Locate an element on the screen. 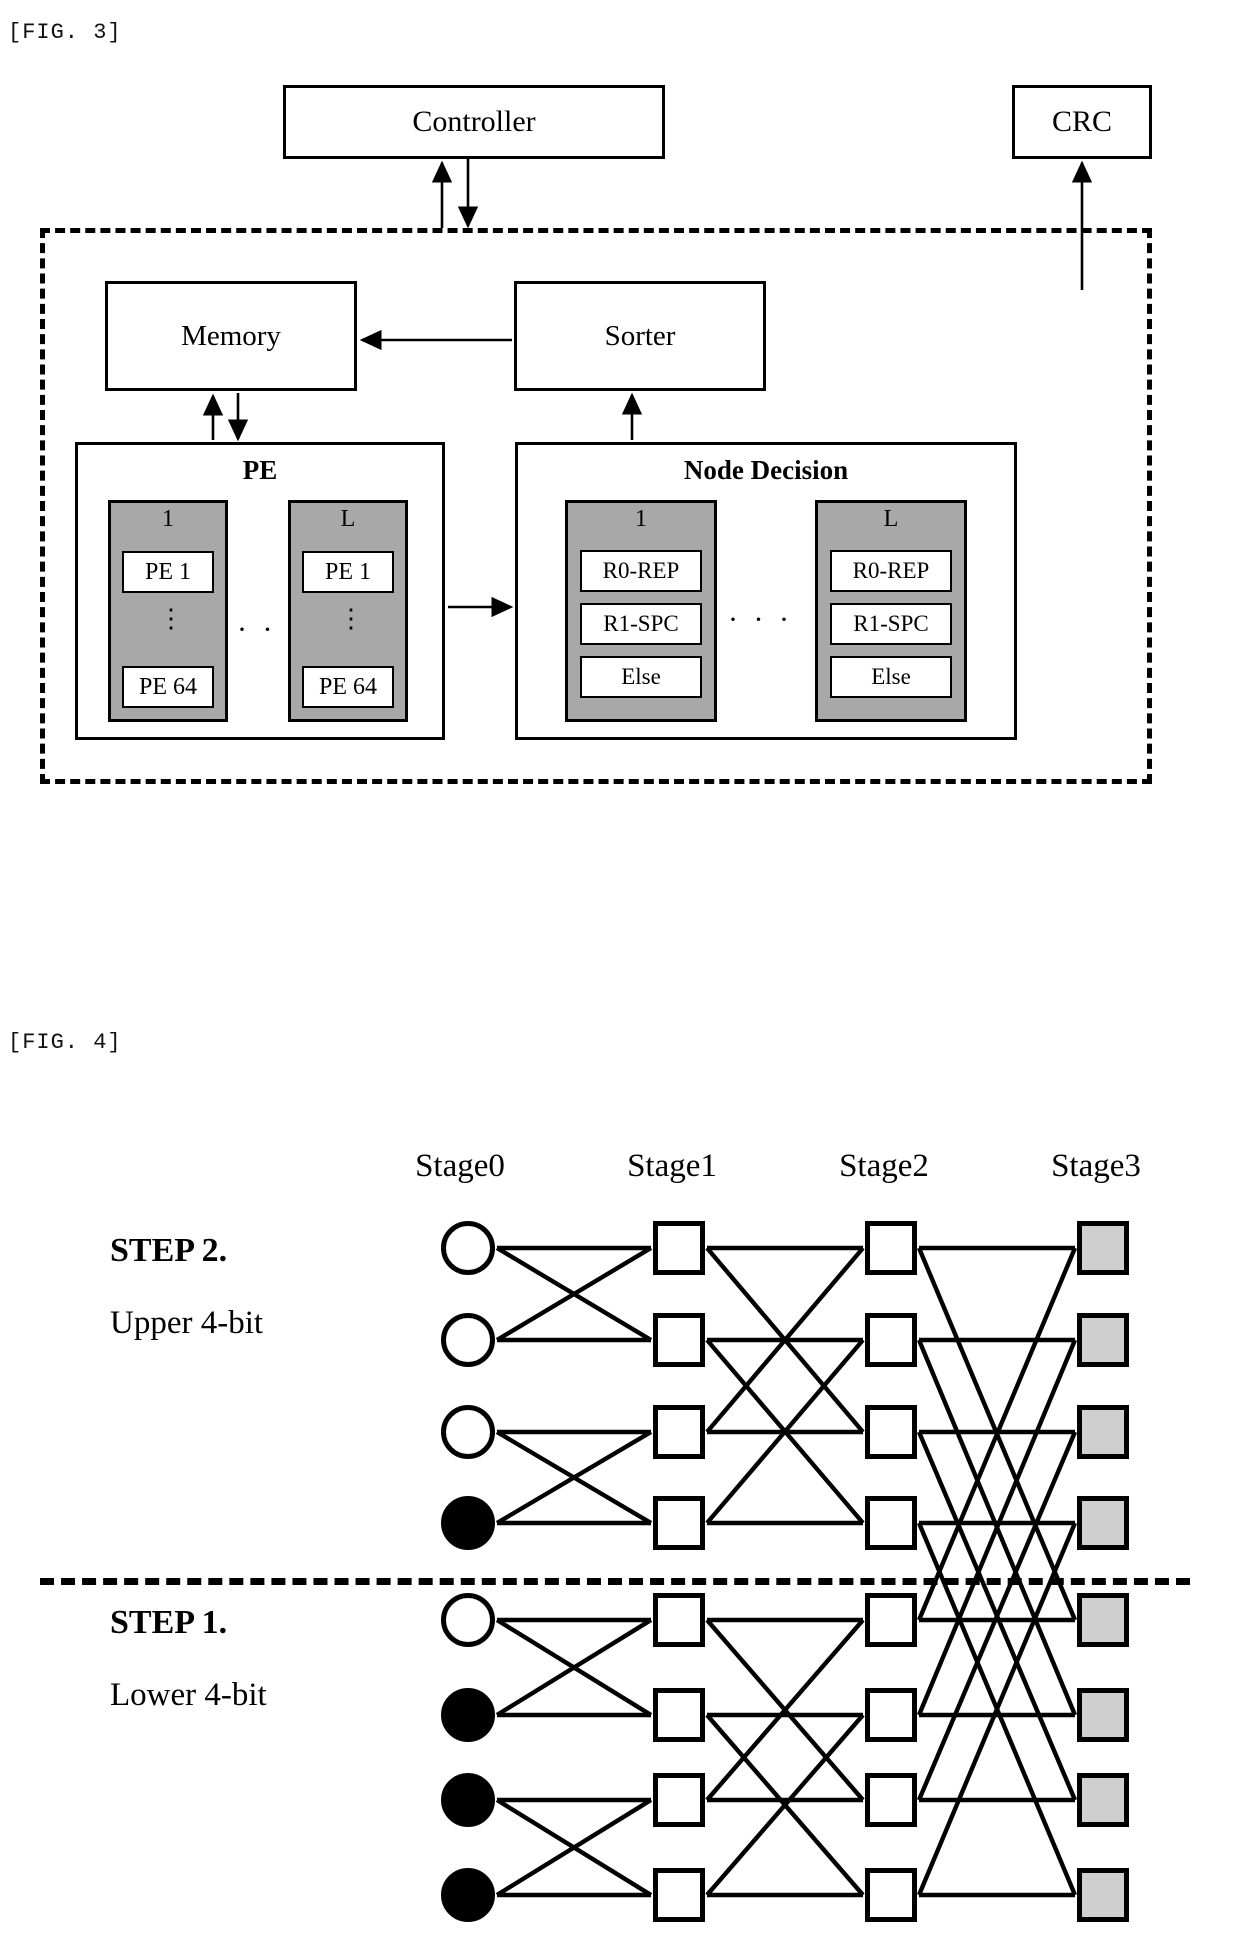 The height and width of the screenshot is (1951, 1240). node-decision-group-L-row-0: R0-REP is located at coordinates (891, 571).